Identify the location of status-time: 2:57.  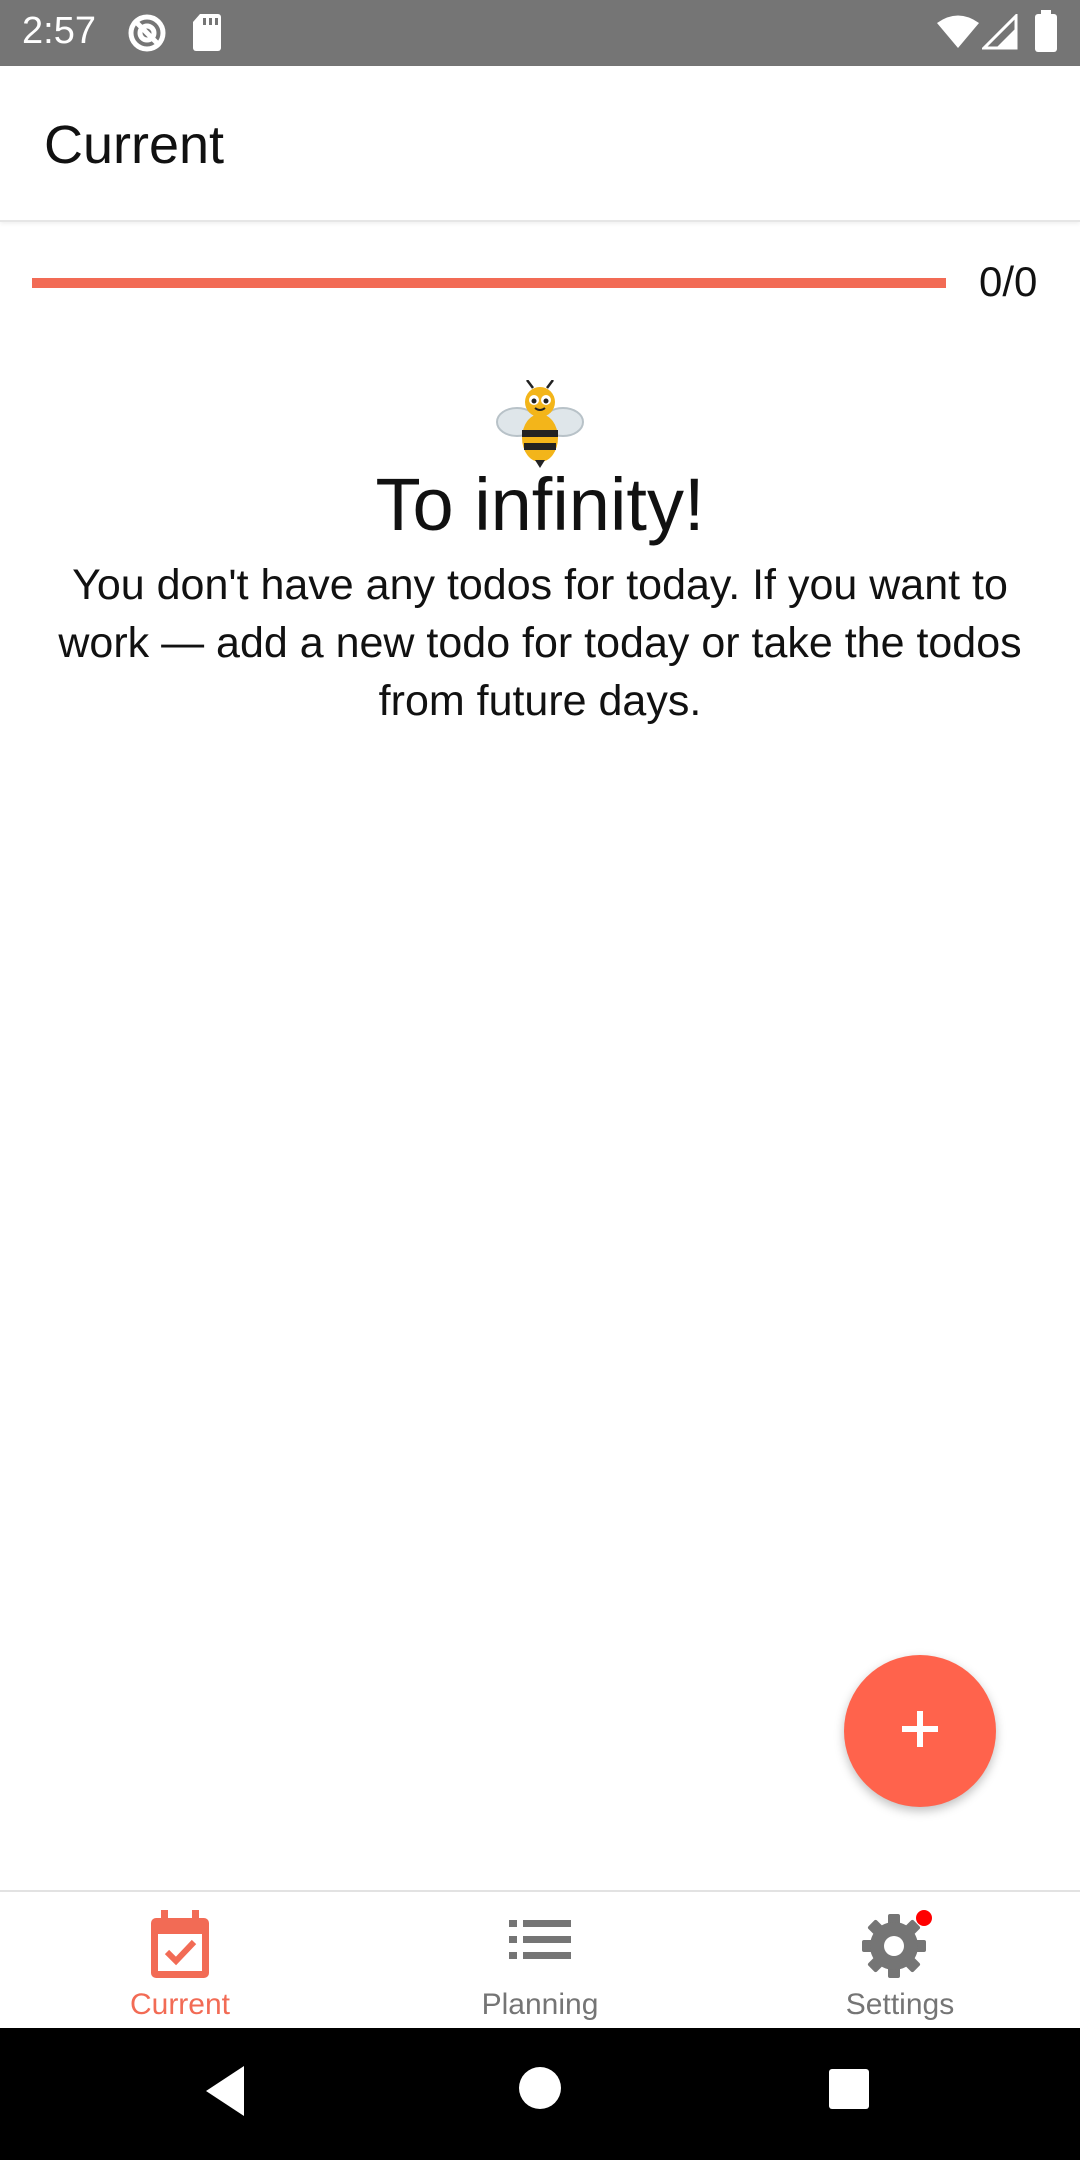
(59, 31).